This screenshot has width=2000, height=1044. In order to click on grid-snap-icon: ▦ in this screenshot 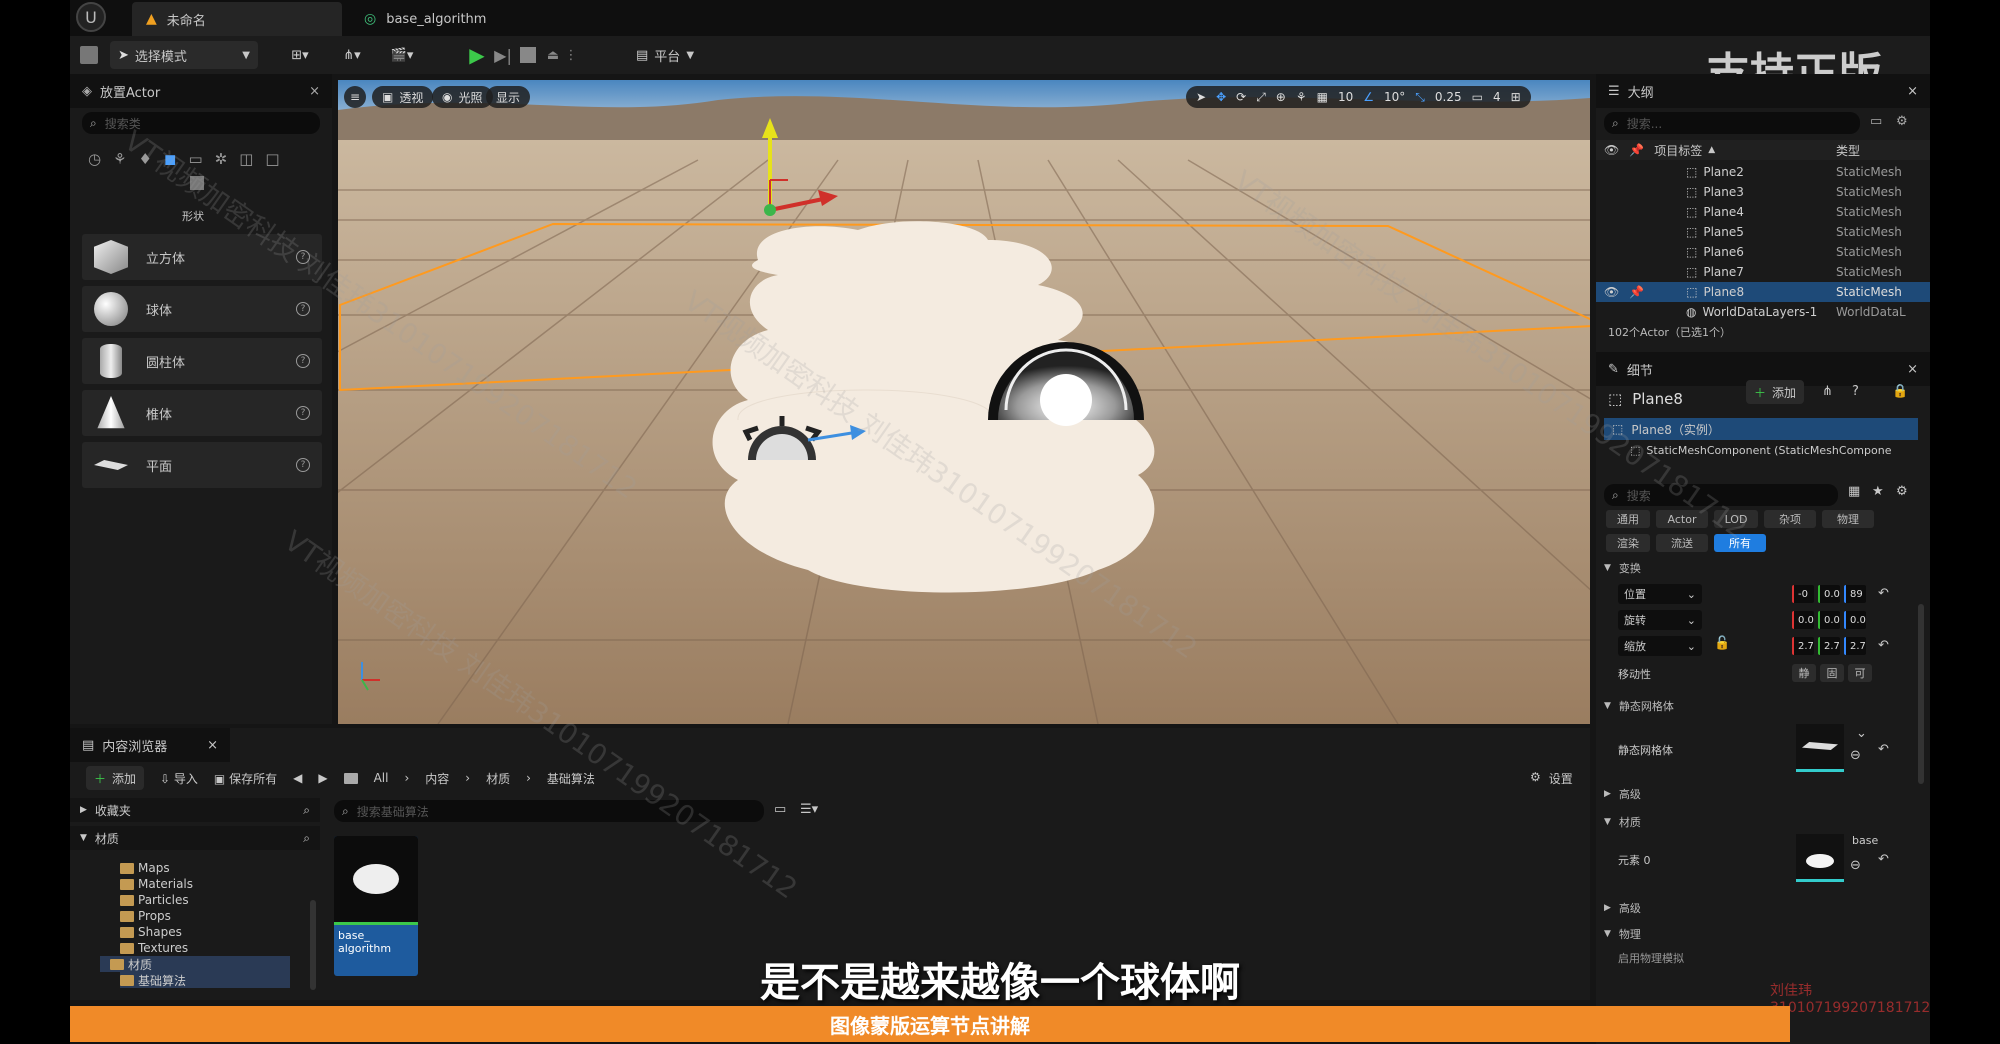, I will do `click(1322, 97)`.